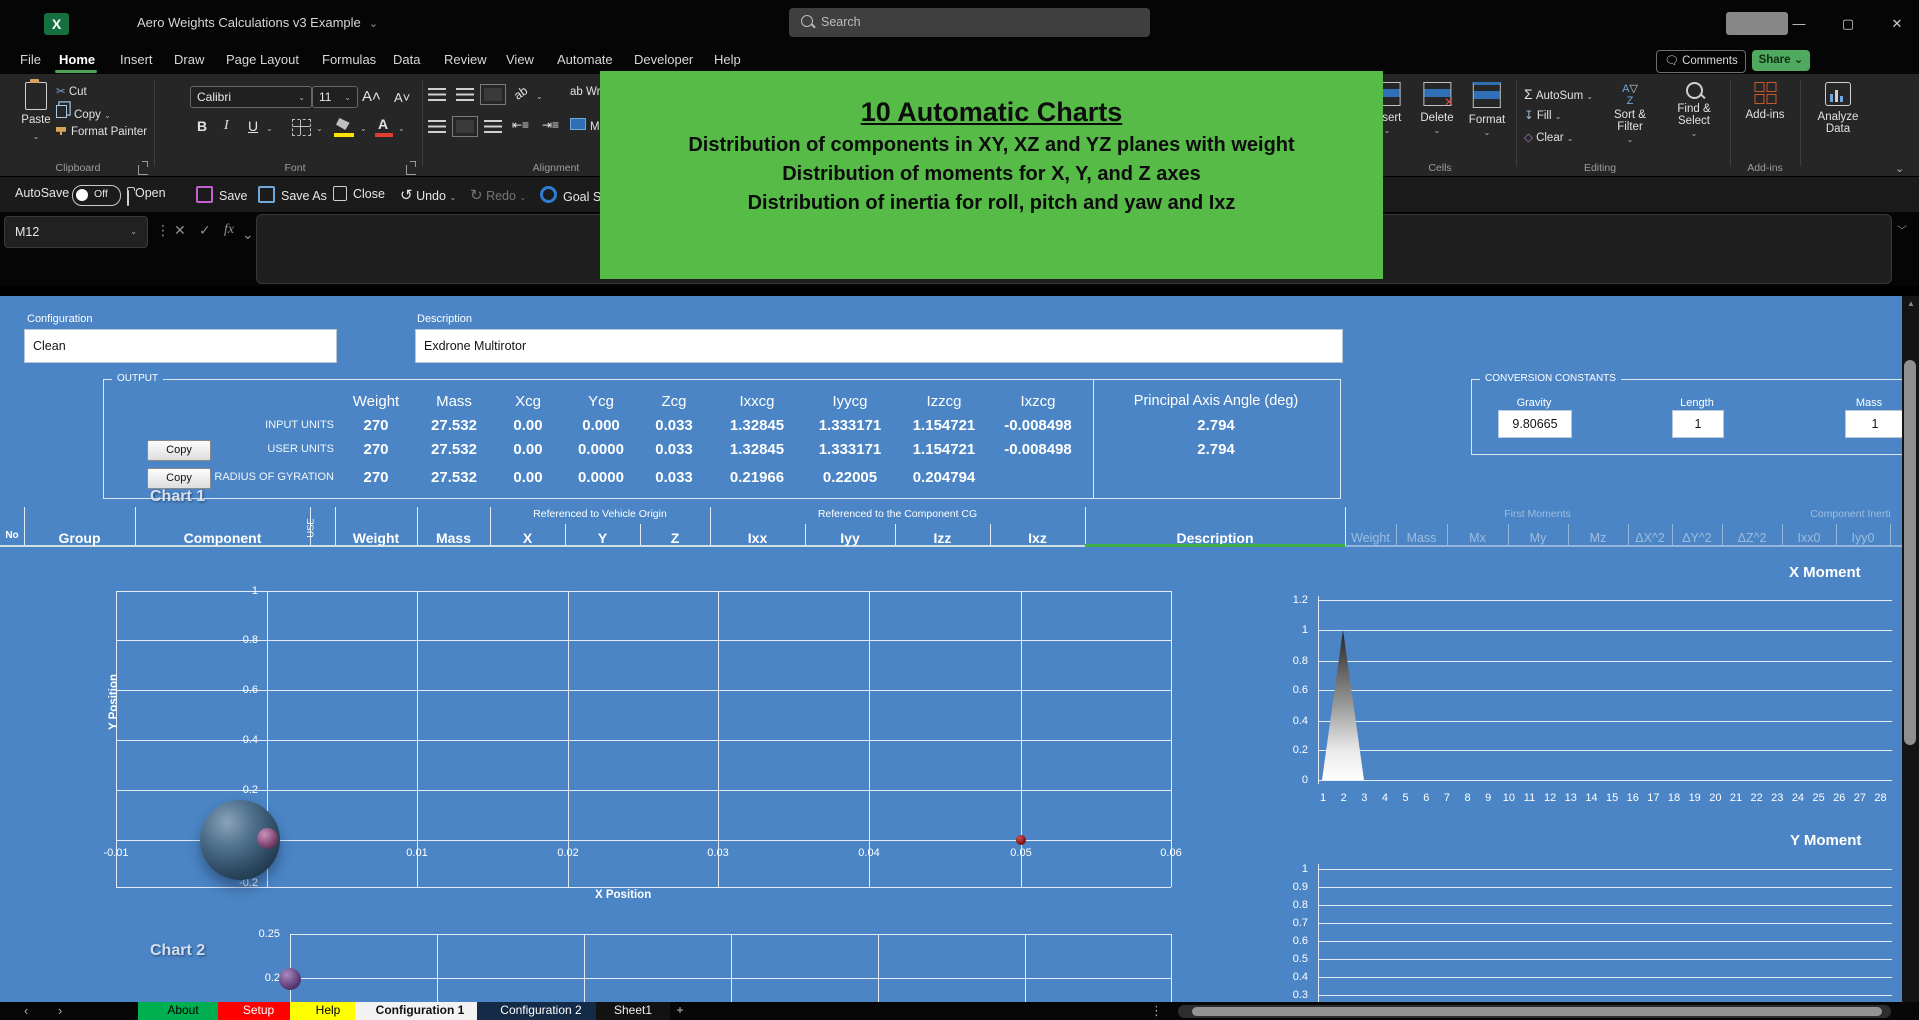  What do you see at coordinates (262, 59) in the screenshot?
I see `menu-tab-page-layout: Page Layout` at bounding box center [262, 59].